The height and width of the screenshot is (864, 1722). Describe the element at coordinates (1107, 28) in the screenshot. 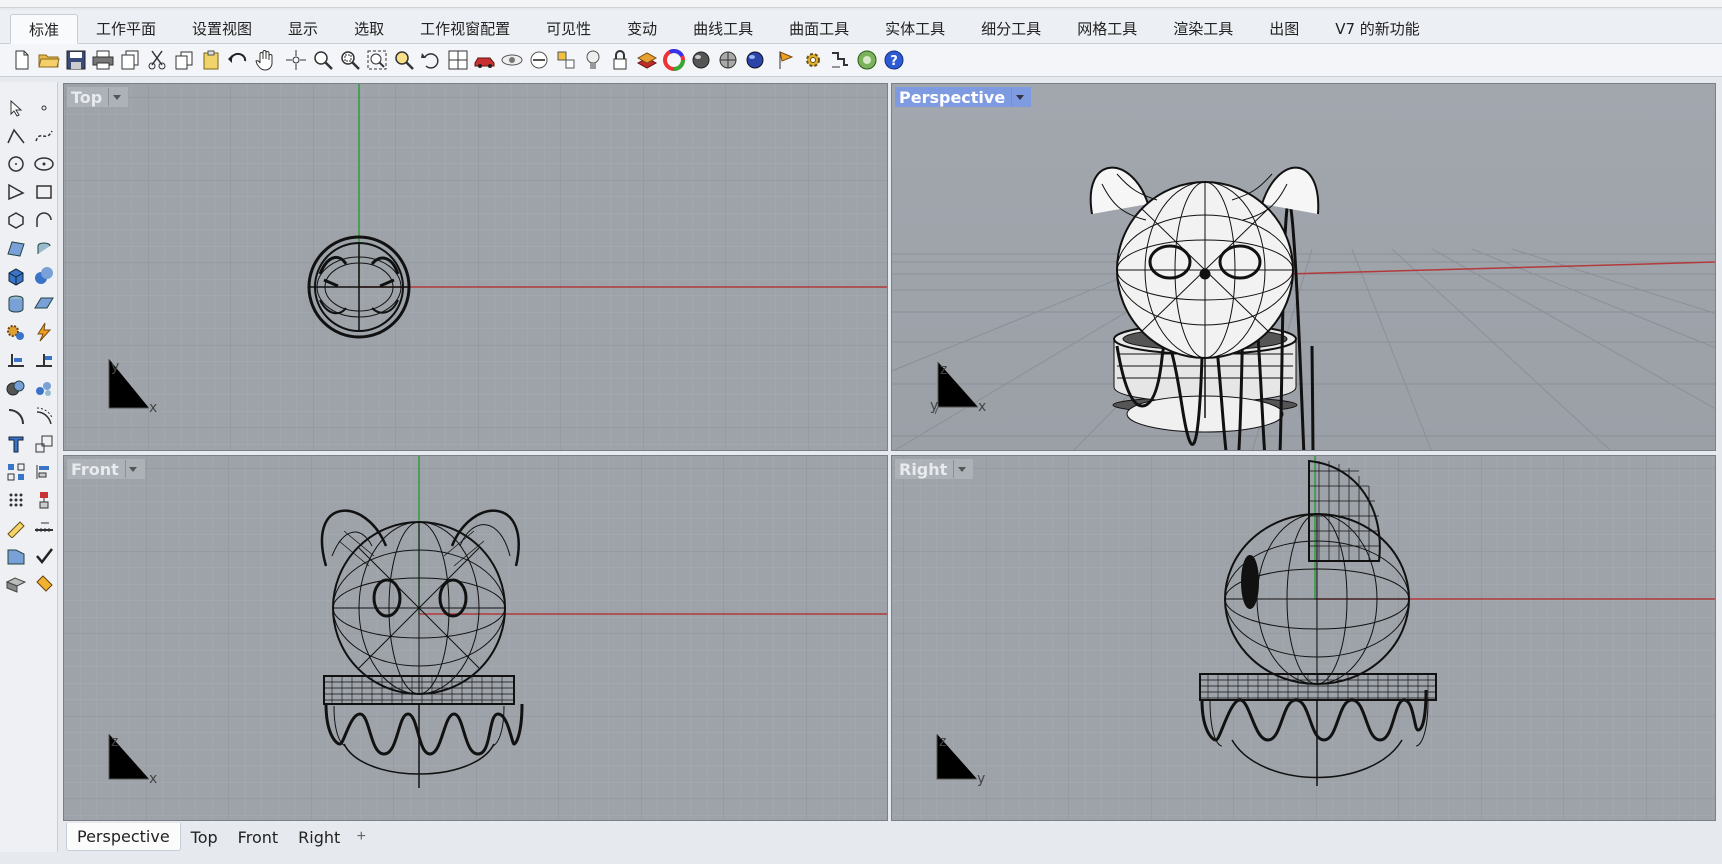

I see `tab-mesh-tools: 网格工具` at that location.